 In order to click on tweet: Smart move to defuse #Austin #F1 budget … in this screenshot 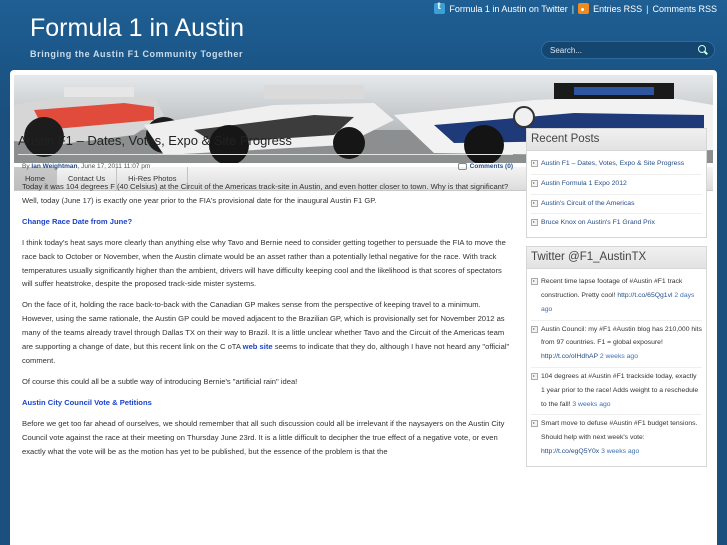, I will do `click(616, 438)`.